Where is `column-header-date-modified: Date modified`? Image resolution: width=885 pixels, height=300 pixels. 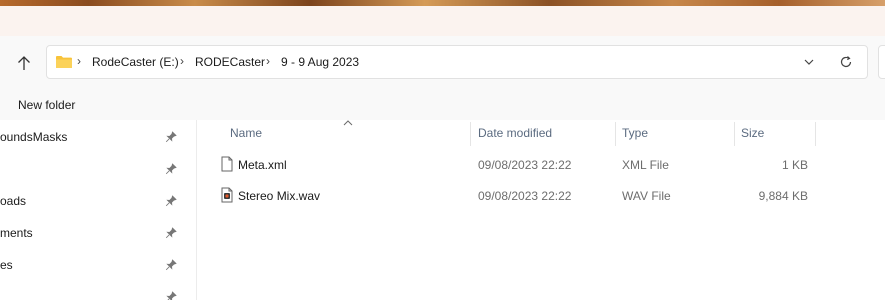 column-header-date-modified: Date modified is located at coordinates (515, 133).